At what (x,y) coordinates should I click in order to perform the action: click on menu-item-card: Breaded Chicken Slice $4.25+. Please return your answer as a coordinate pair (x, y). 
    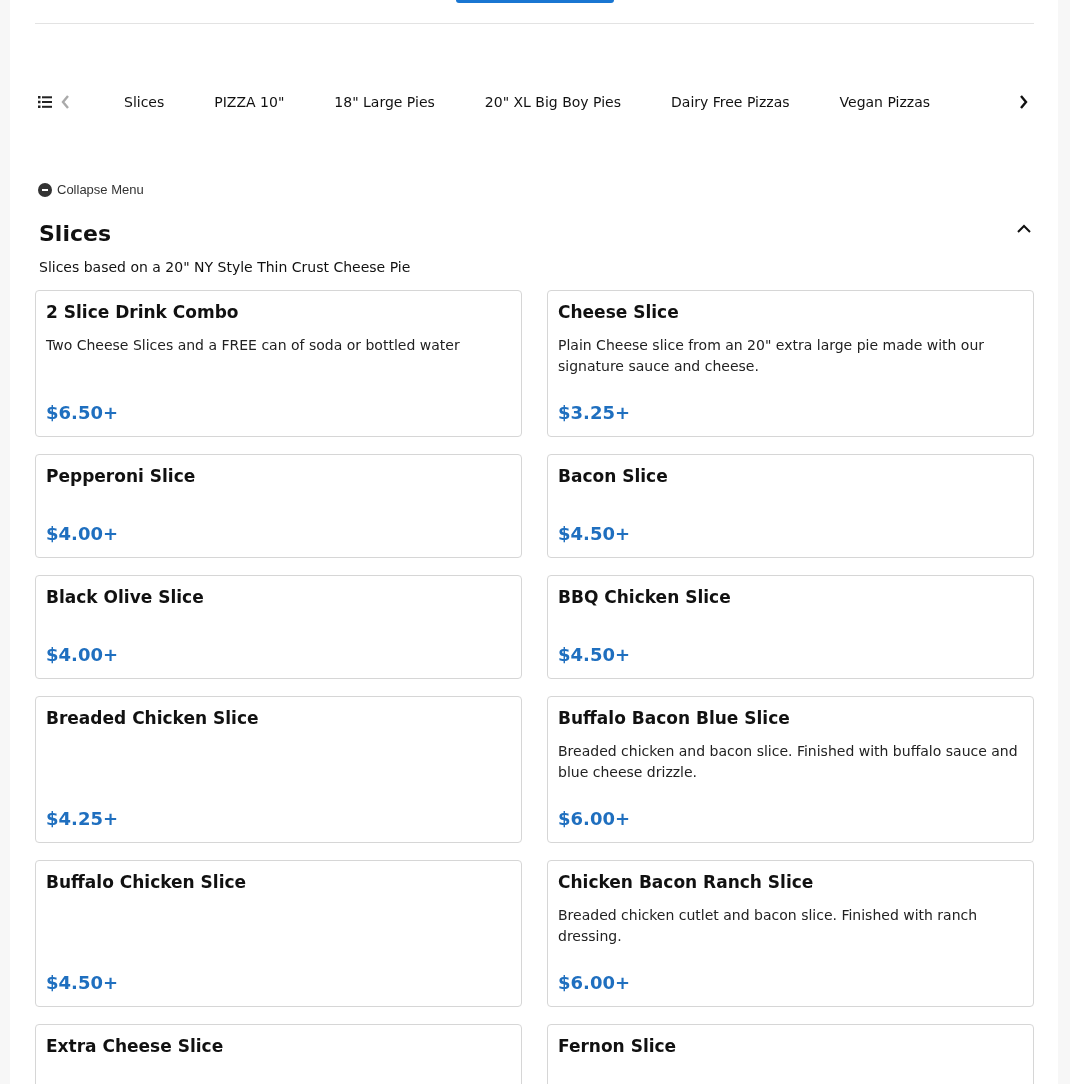
    Looking at the image, I should click on (278, 769).